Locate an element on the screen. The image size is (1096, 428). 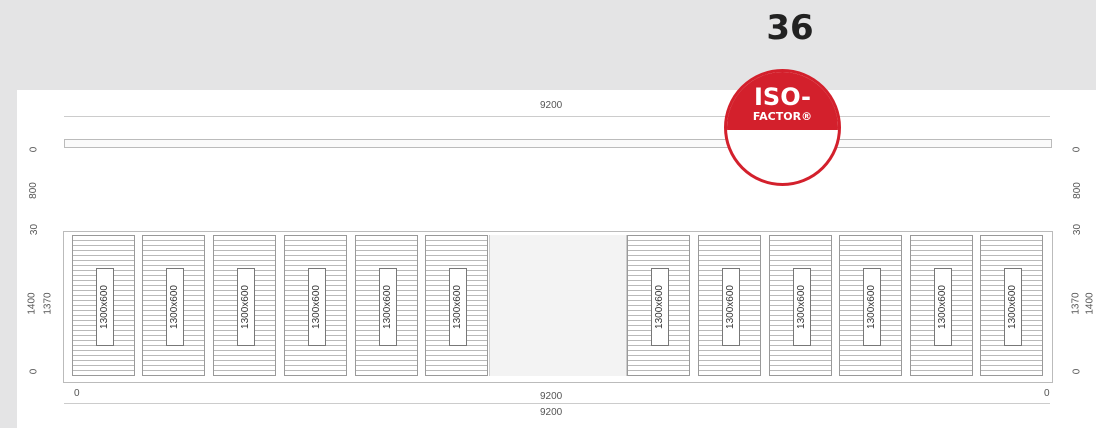
right-thirty-label: 30 is located at coordinates (1078, 229).